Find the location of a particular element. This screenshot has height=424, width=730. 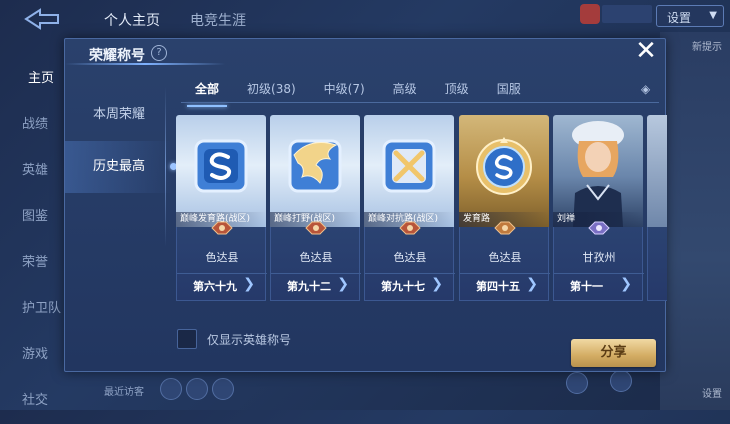

rank-row: 第四十五 ❯ is located at coordinates (505, 284).